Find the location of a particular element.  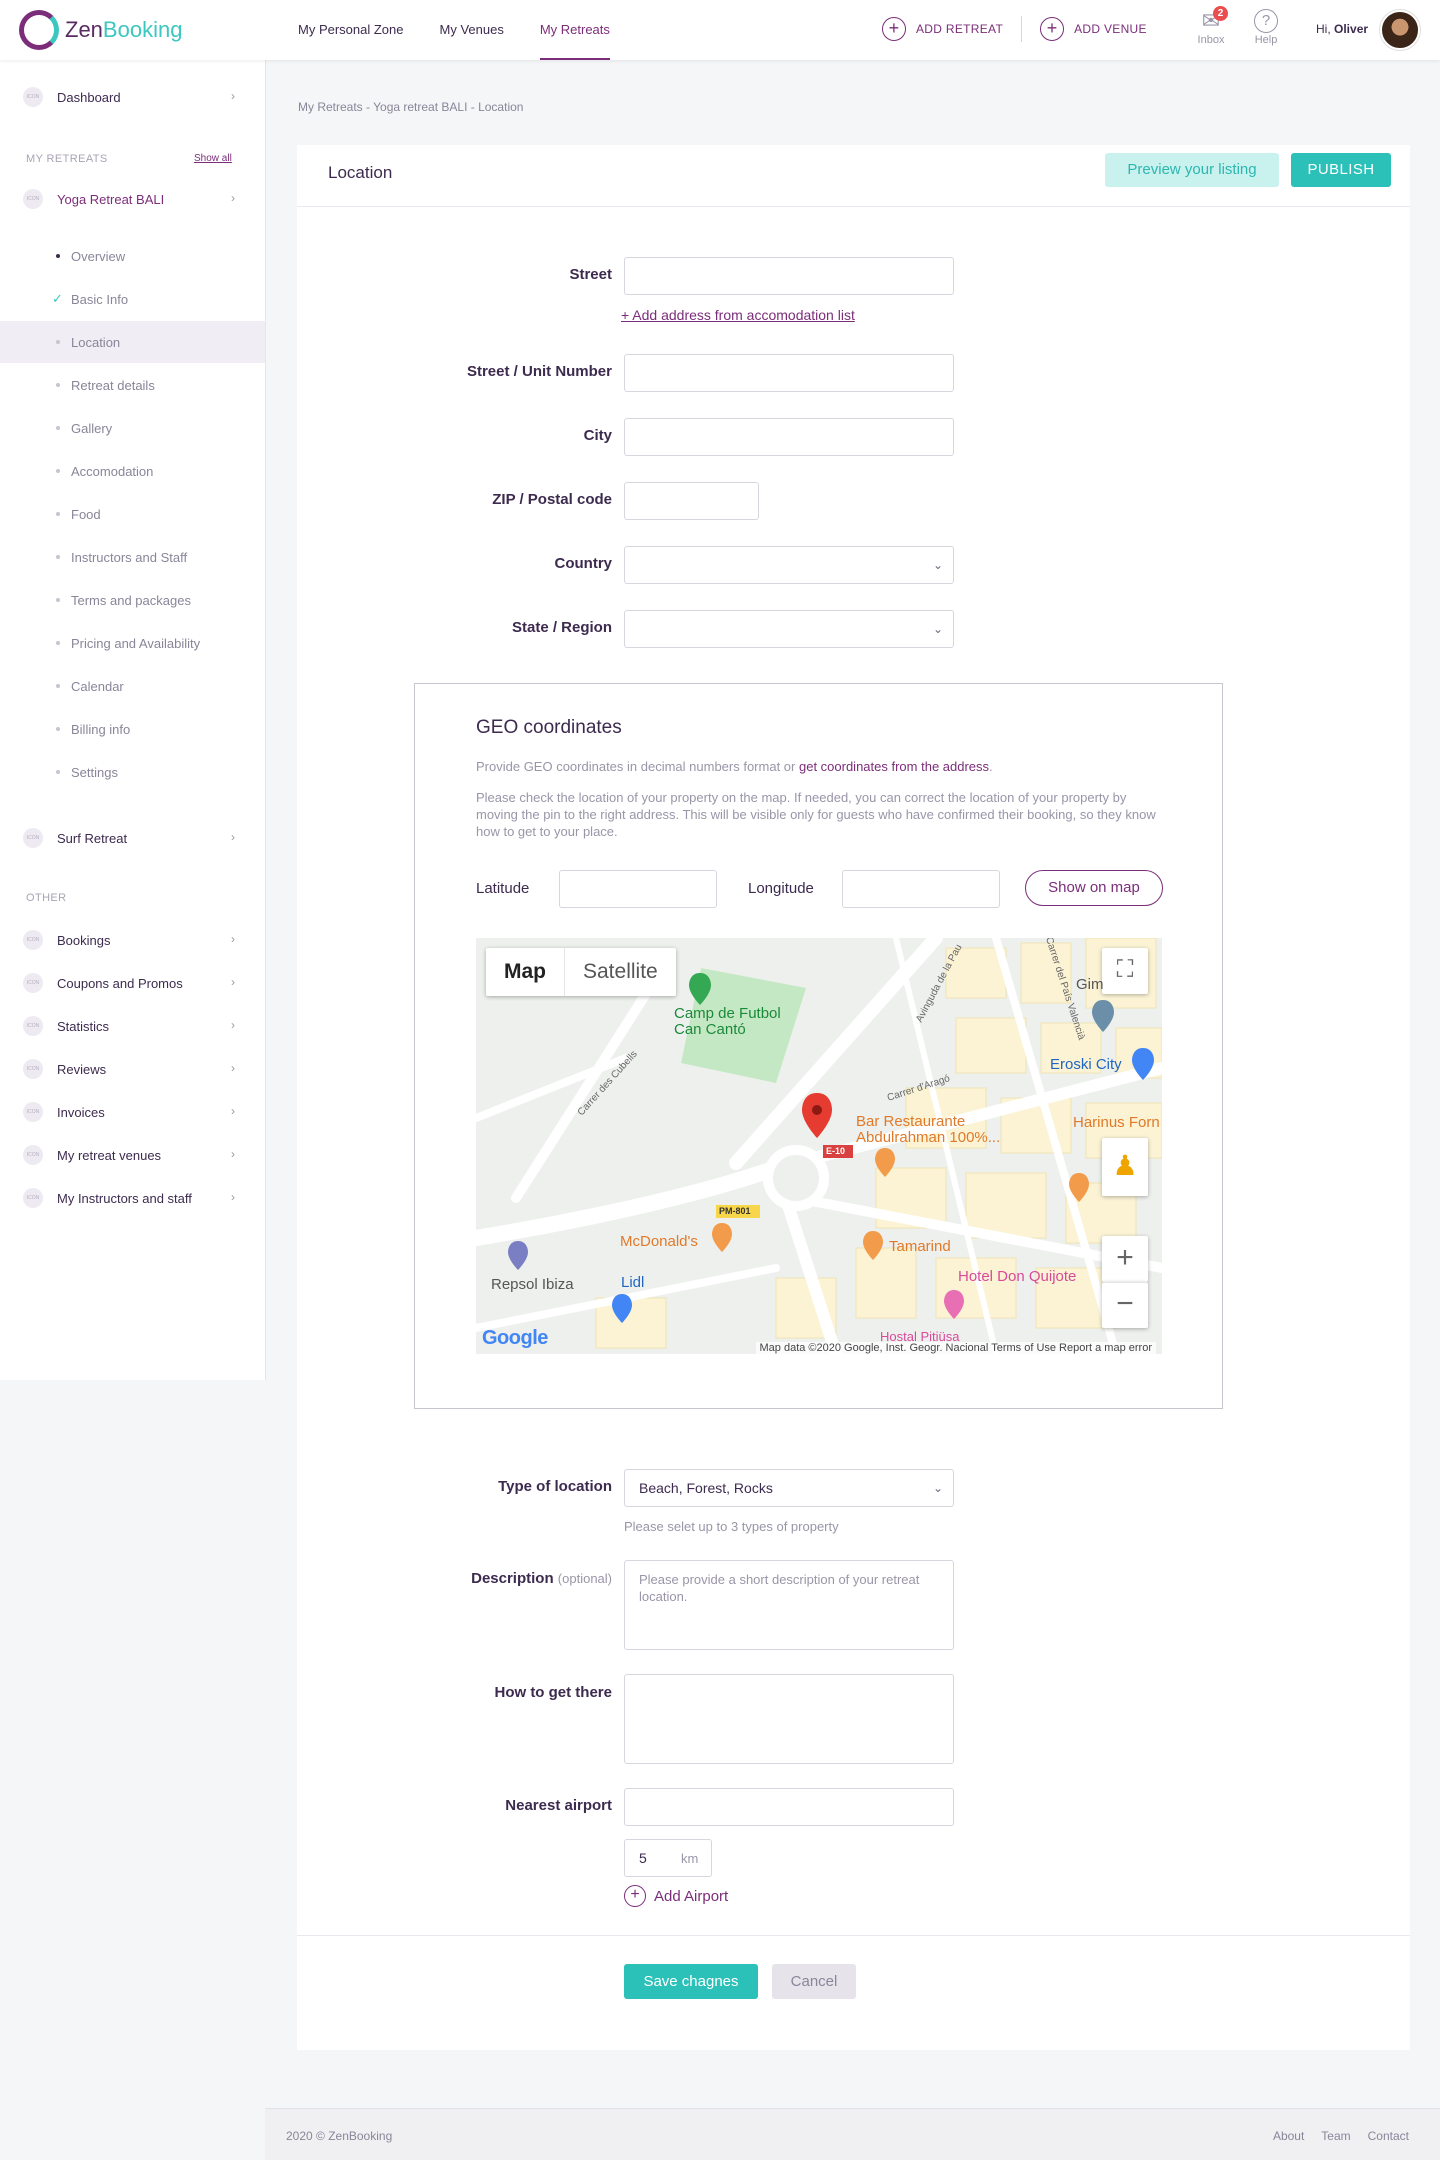

footer: 2020 © ZenBooking About Team Contact is located at coordinates (852, 2134).